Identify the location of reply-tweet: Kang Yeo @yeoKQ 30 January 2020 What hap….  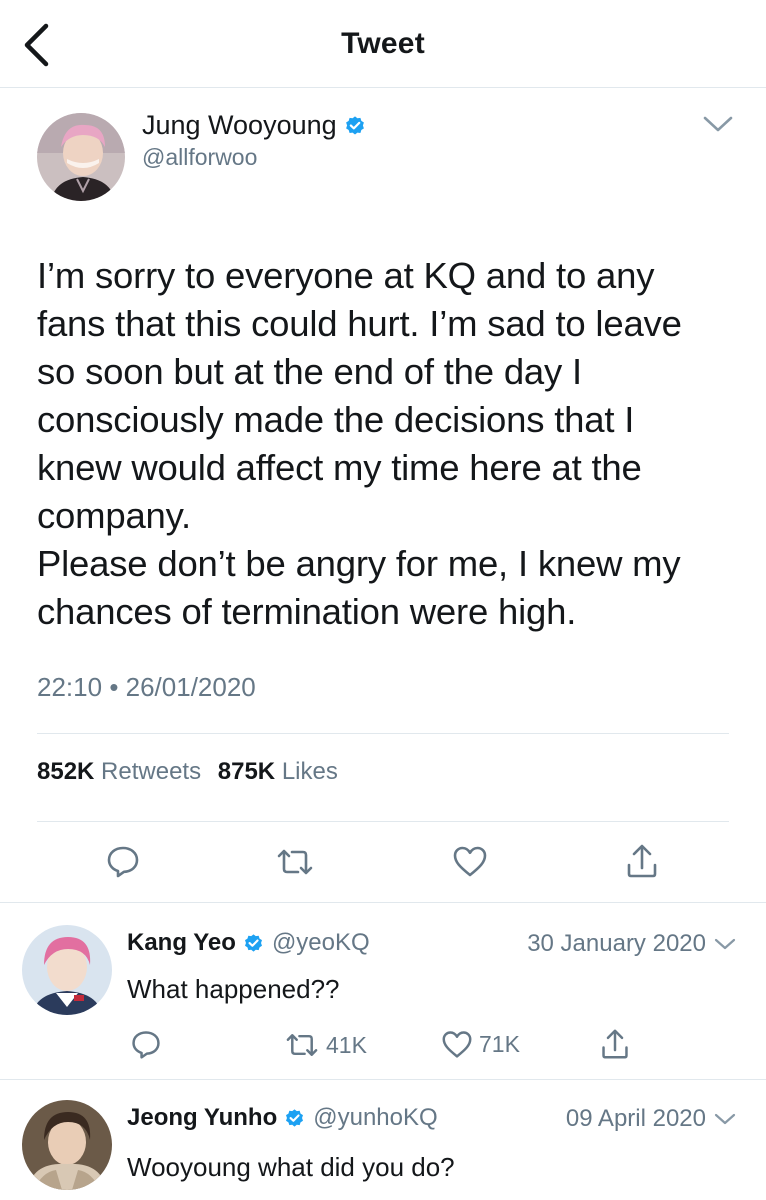
(383, 991).